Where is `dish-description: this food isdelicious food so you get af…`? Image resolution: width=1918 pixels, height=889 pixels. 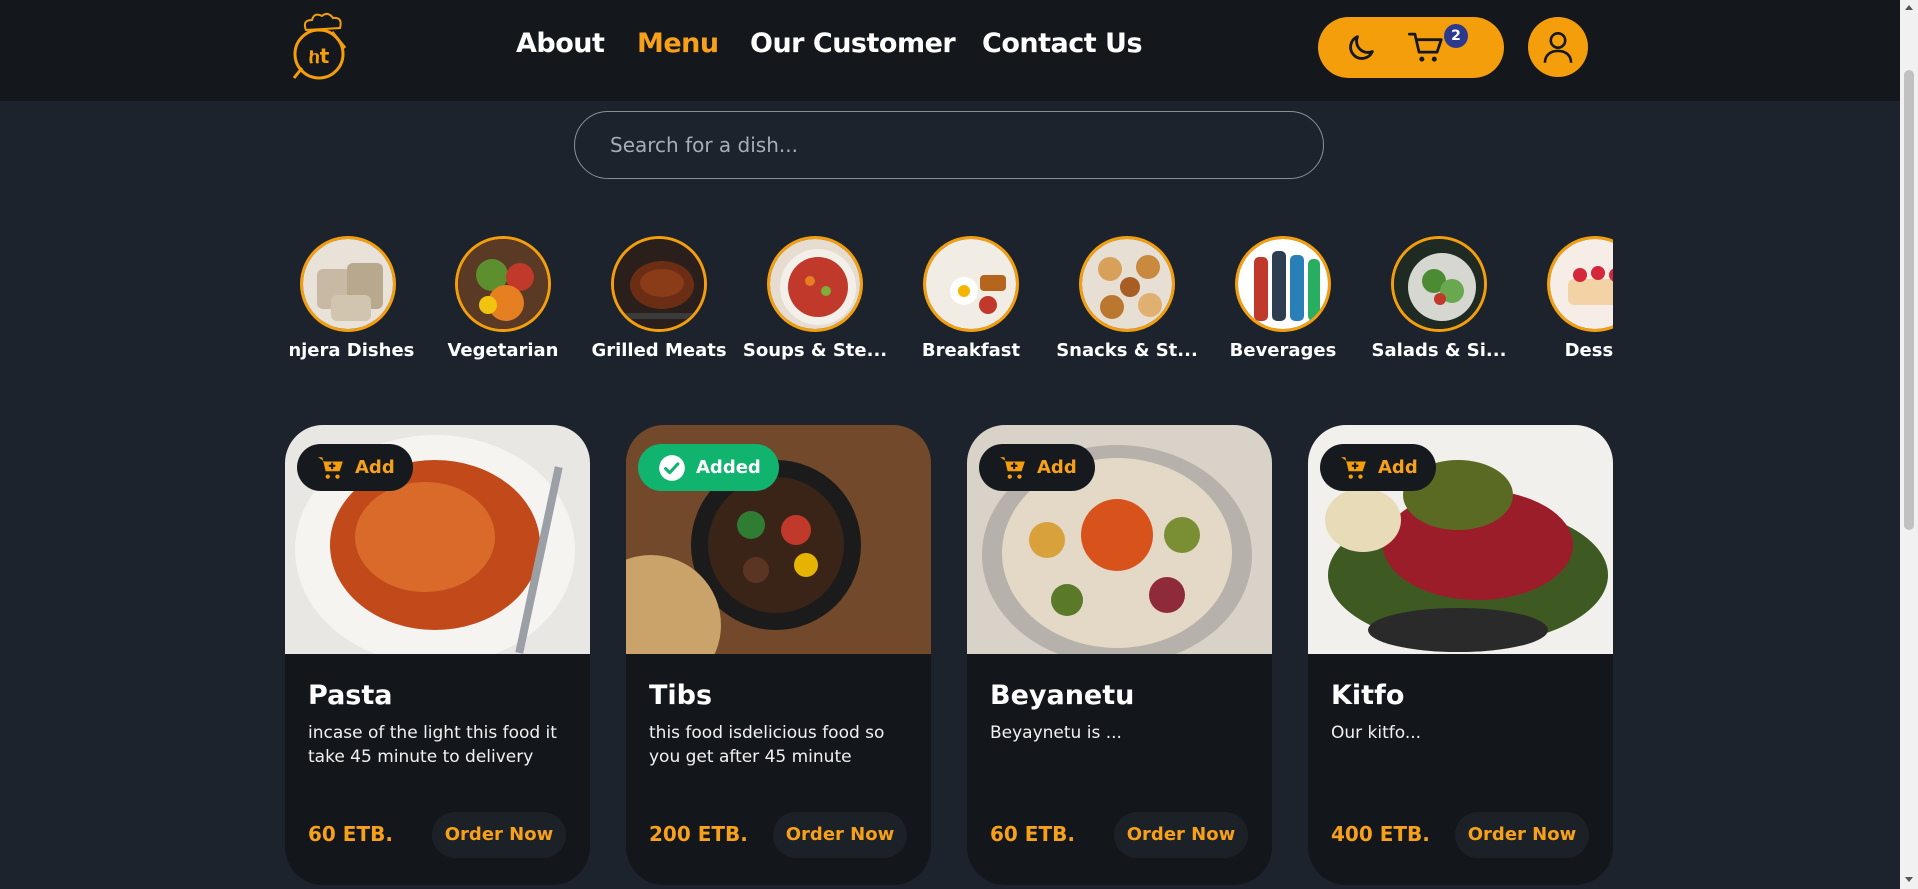
dish-description: this food isdelicious food so you get af… is located at coordinates (767, 745).